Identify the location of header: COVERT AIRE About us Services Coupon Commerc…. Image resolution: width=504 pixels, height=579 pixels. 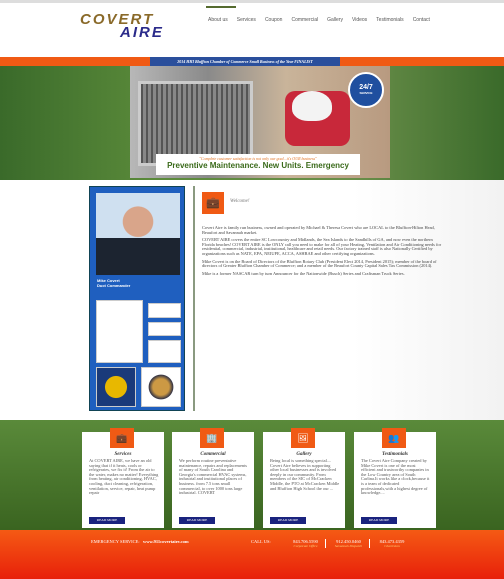
(252, 28).